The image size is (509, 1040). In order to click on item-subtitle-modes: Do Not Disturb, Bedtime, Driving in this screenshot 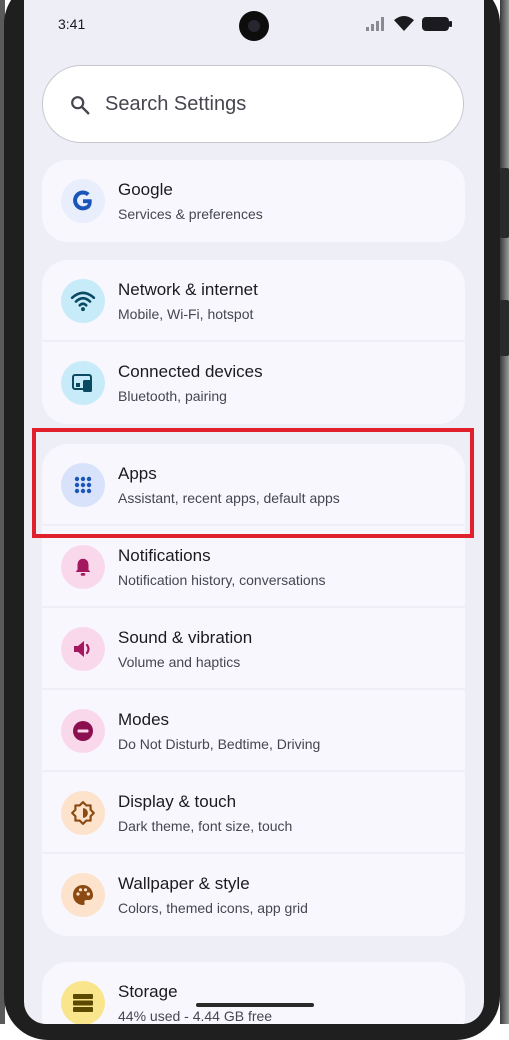, I will do `click(219, 744)`.